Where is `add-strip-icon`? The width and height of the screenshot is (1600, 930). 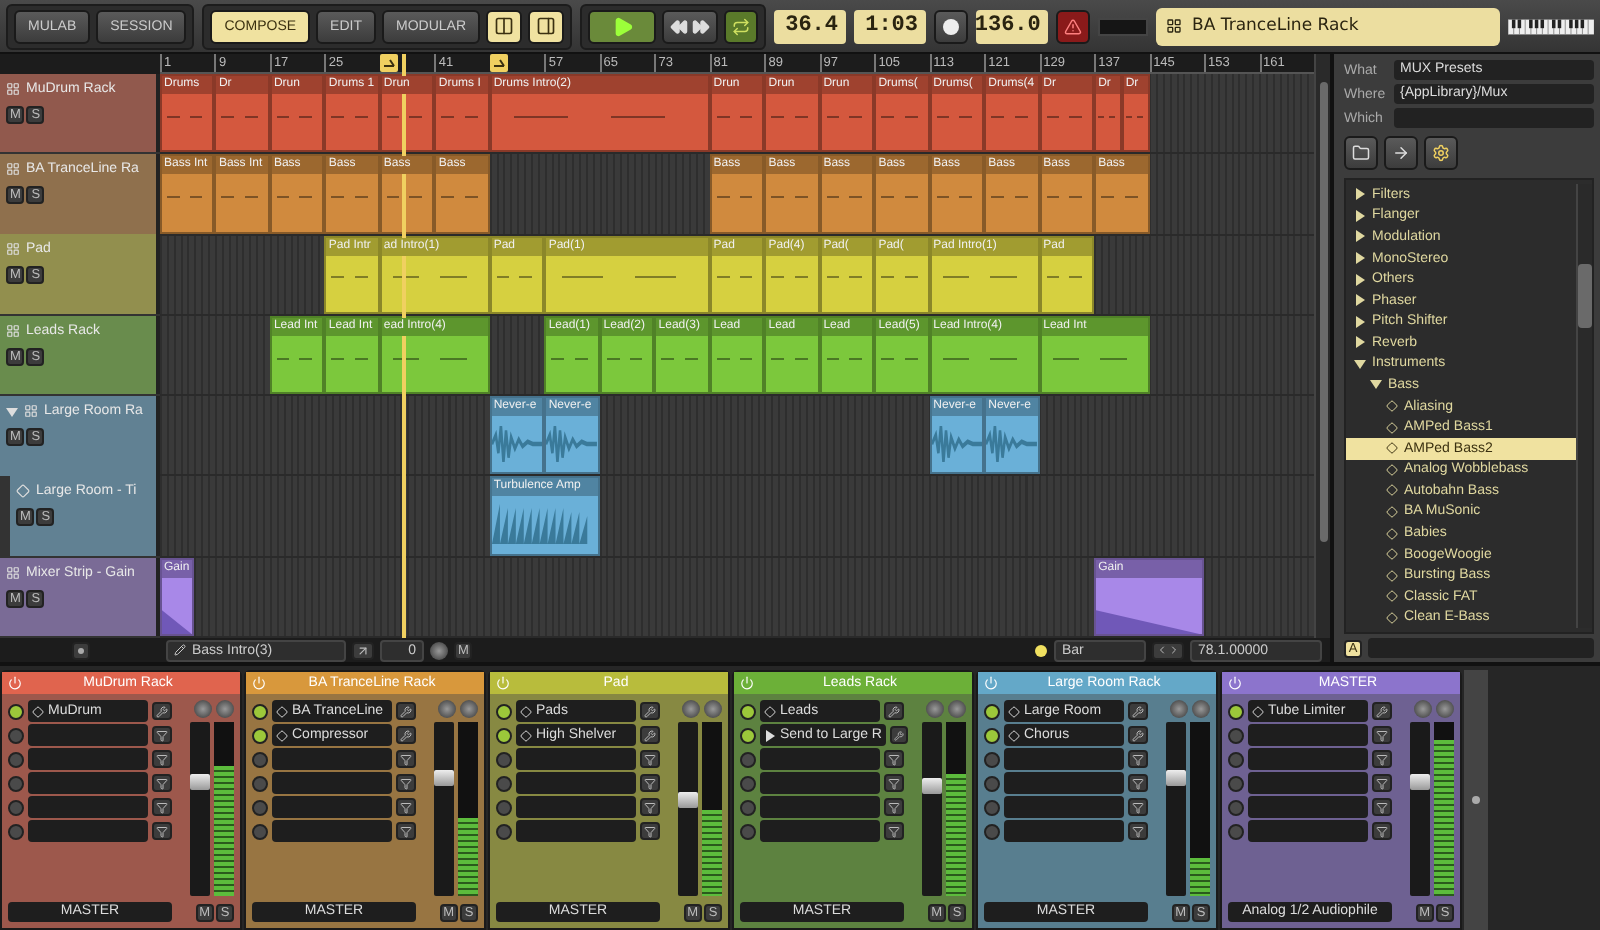
add-strip-icon is located at coordinates (1476, 800).